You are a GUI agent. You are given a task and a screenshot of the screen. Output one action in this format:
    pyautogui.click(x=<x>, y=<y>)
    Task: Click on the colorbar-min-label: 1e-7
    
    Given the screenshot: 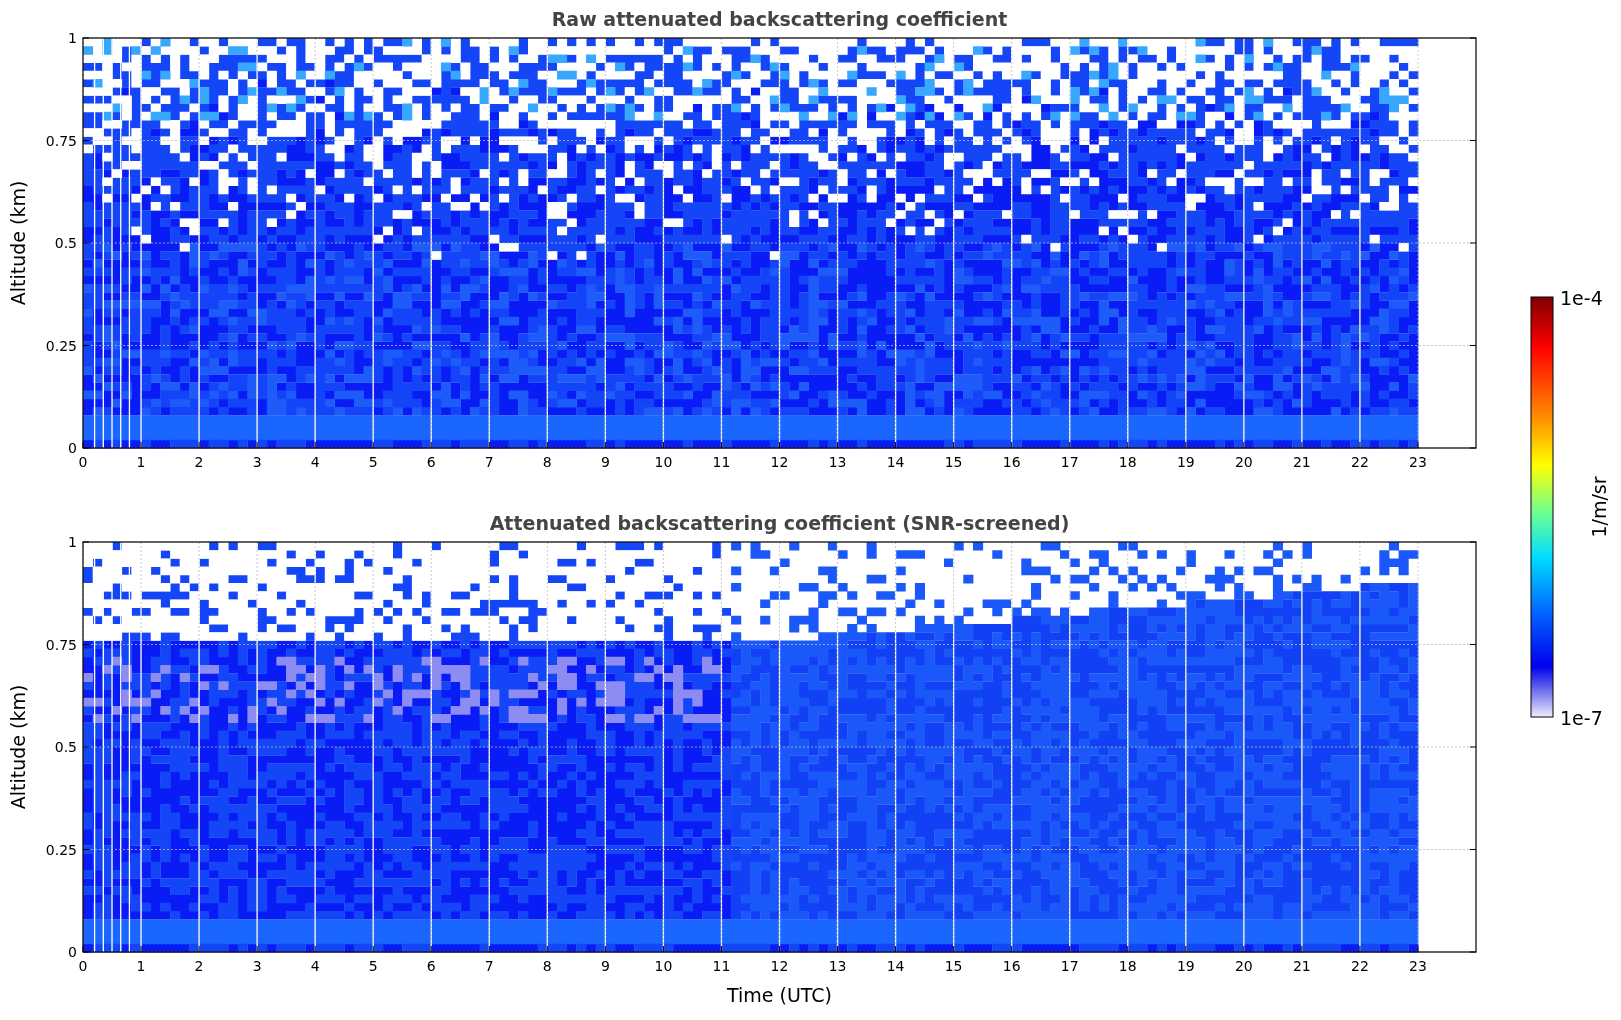 What is the action you would take?
    pyautogui.click(x=1581, y=718)
    